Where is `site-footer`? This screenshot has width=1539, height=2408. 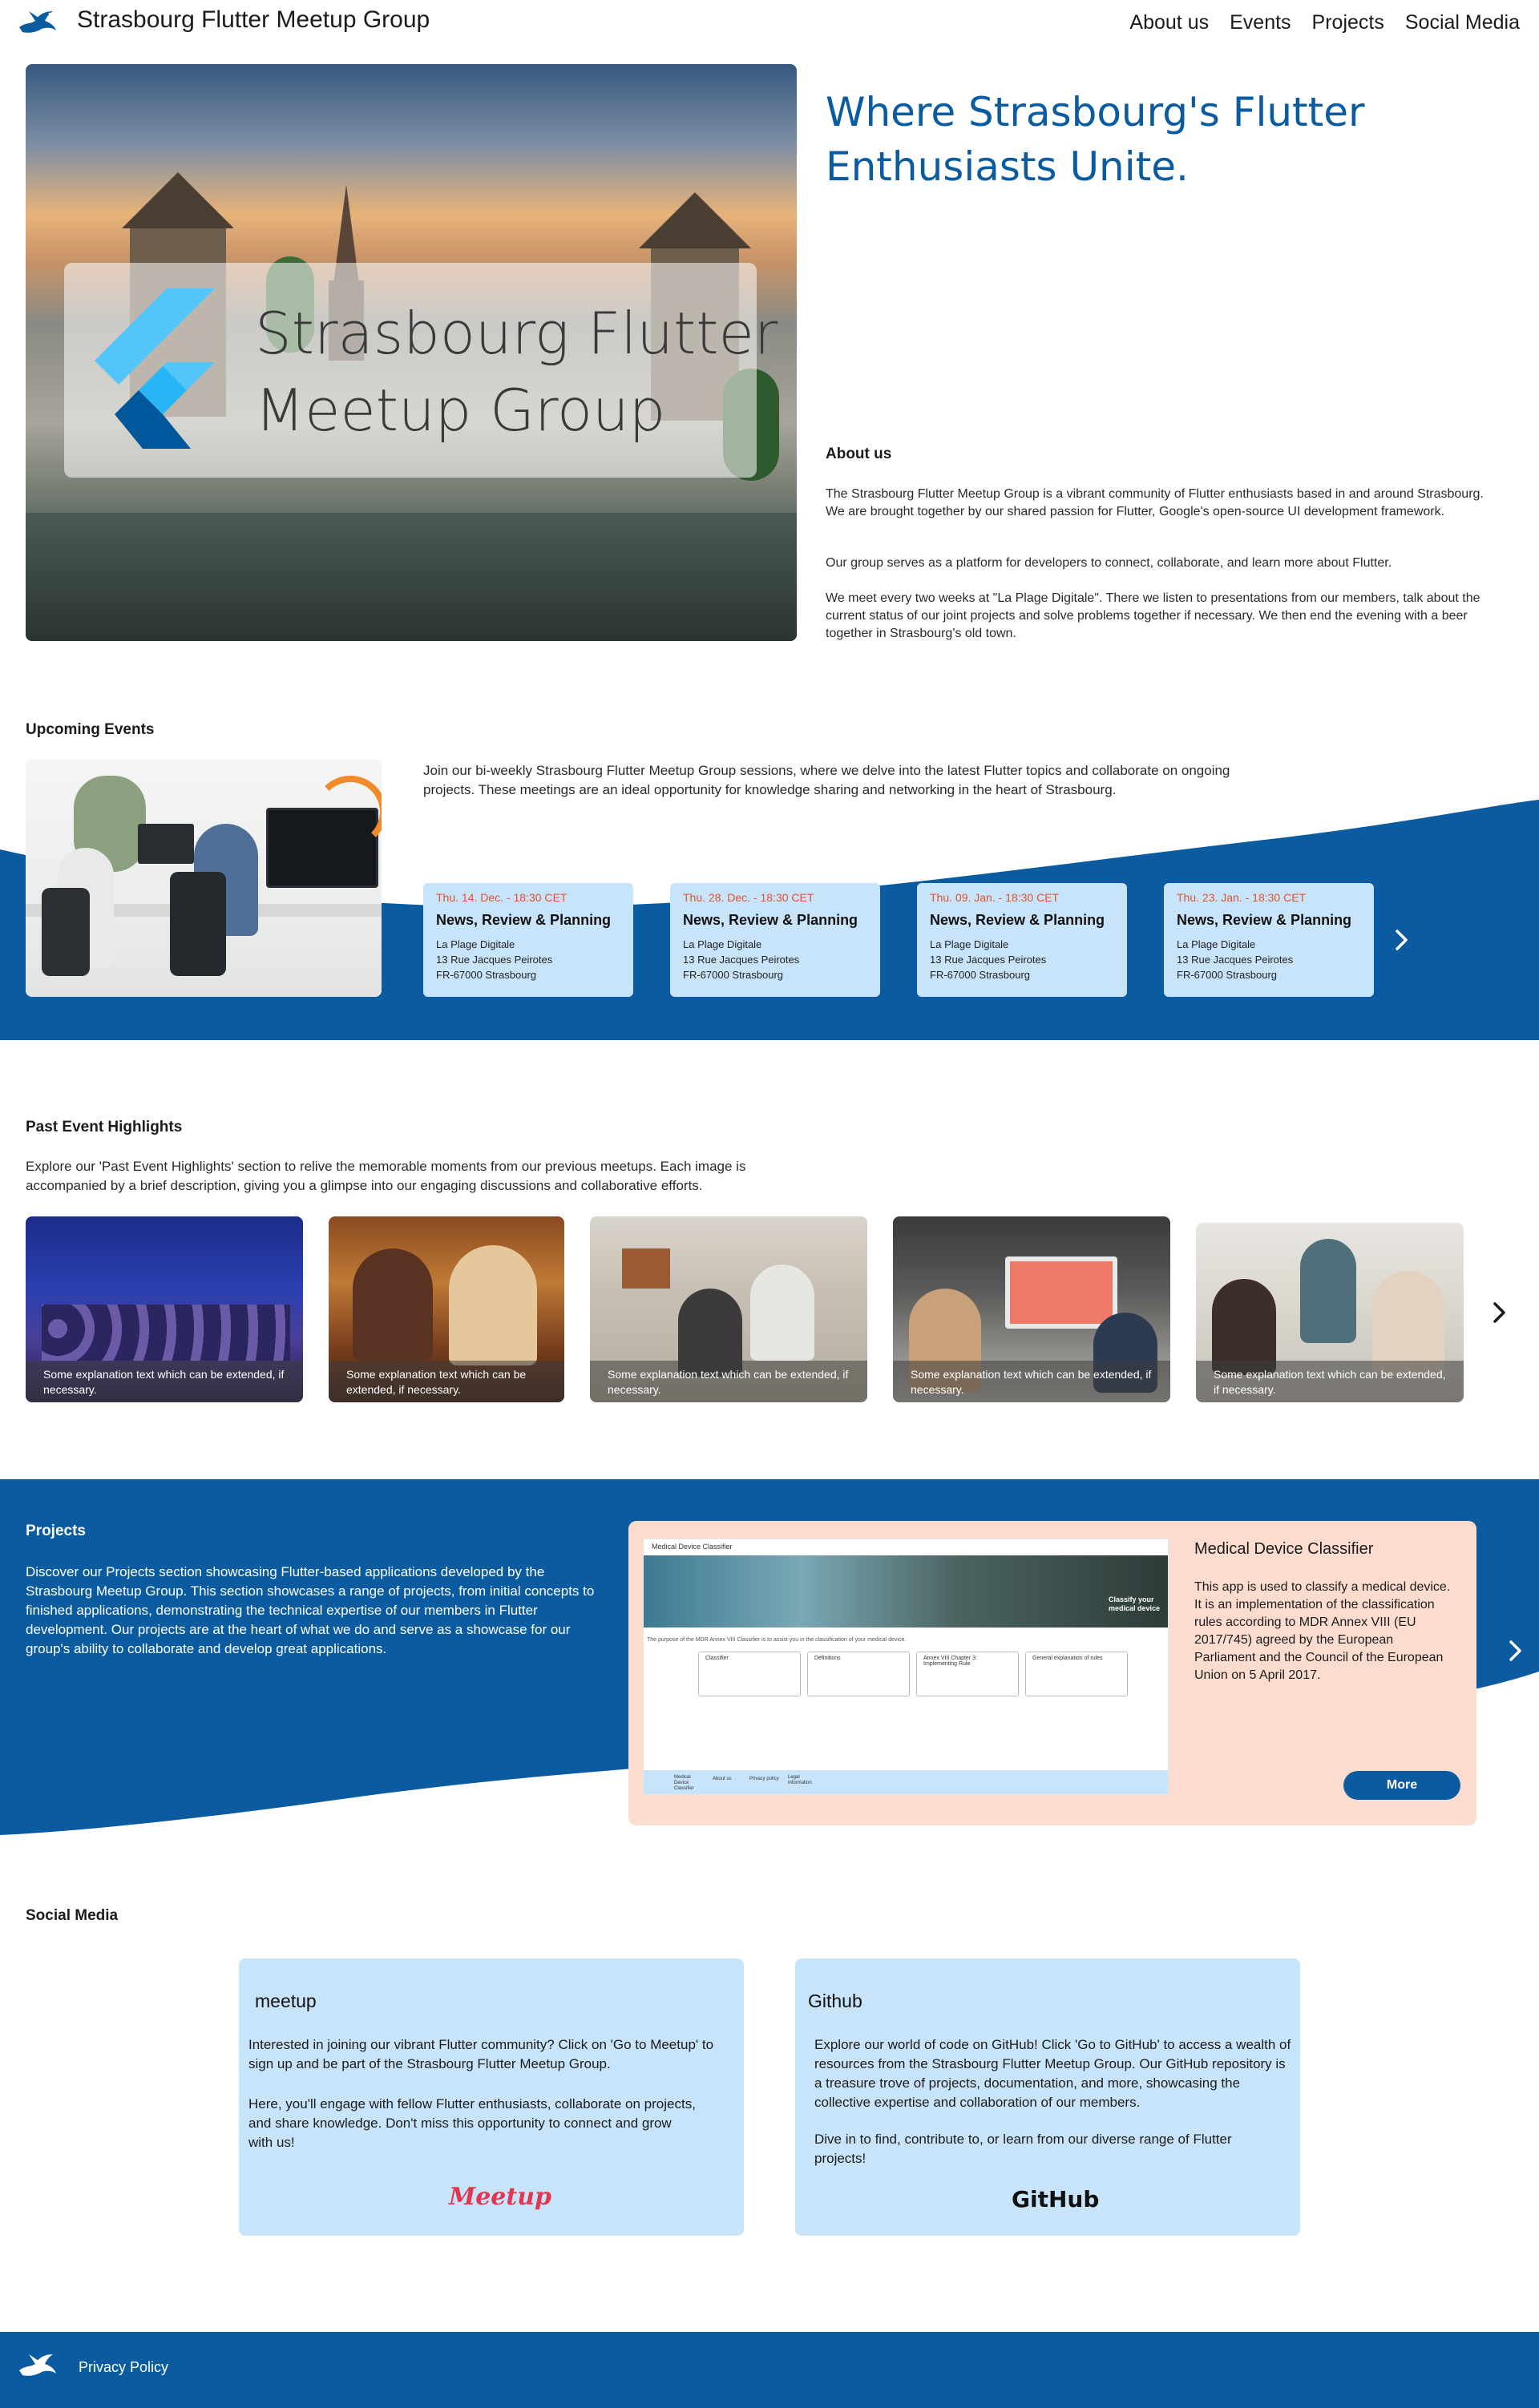
site-footer is located at coordinates (769, 2370).